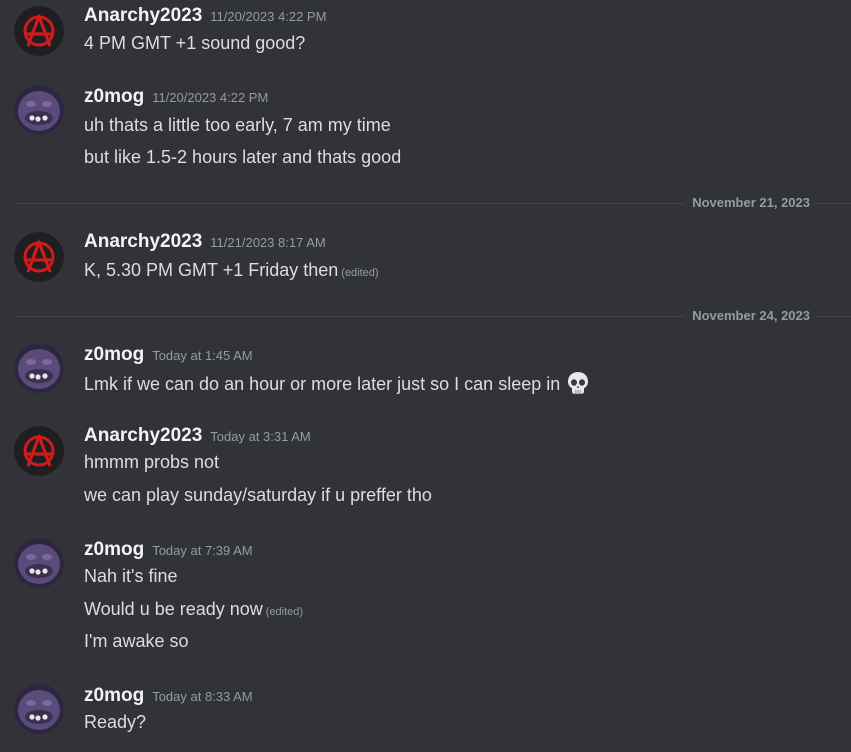 The height and width of the screenshot is (752, 851). Describe the element at coordinates (578, 383) in the screenshot. I see `skull-emoji-icon` at that location.